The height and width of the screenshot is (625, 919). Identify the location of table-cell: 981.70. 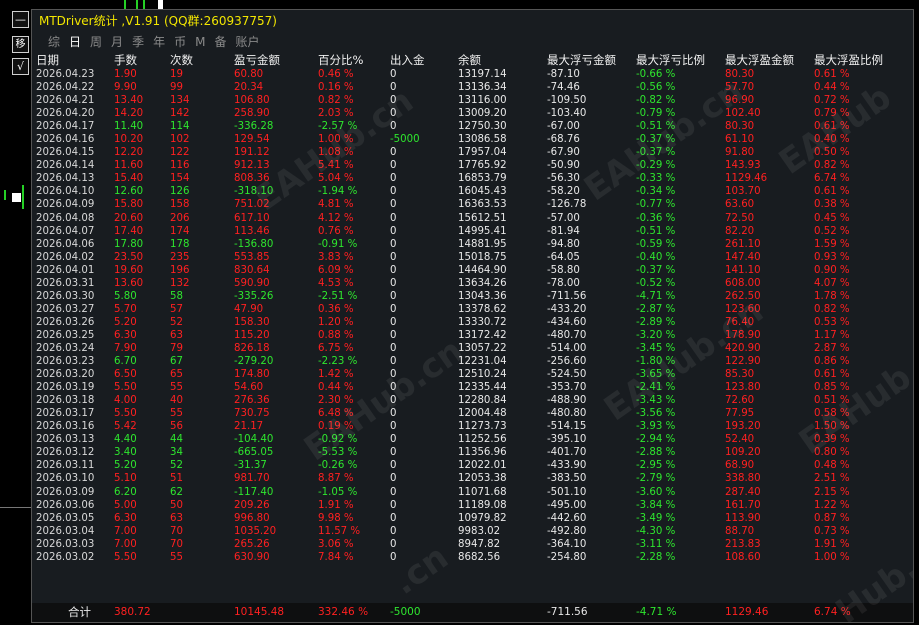
(252, 479).